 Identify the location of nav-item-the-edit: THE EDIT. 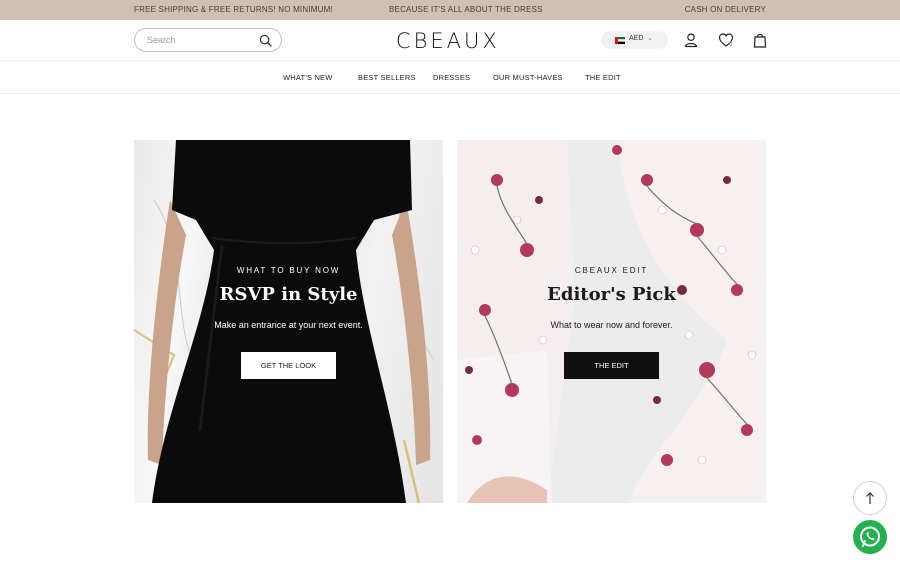
(603, 77).